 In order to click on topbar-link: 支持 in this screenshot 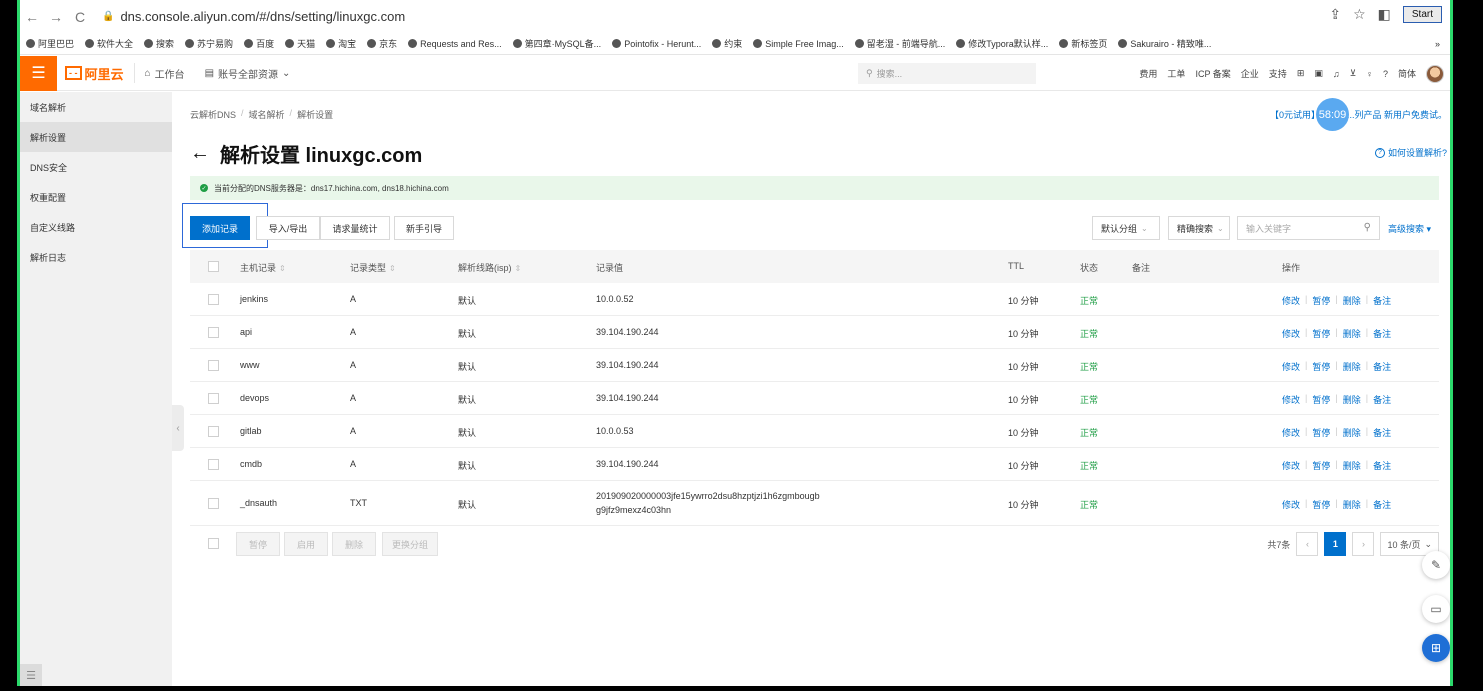, I will do `click(1278, 73)`.